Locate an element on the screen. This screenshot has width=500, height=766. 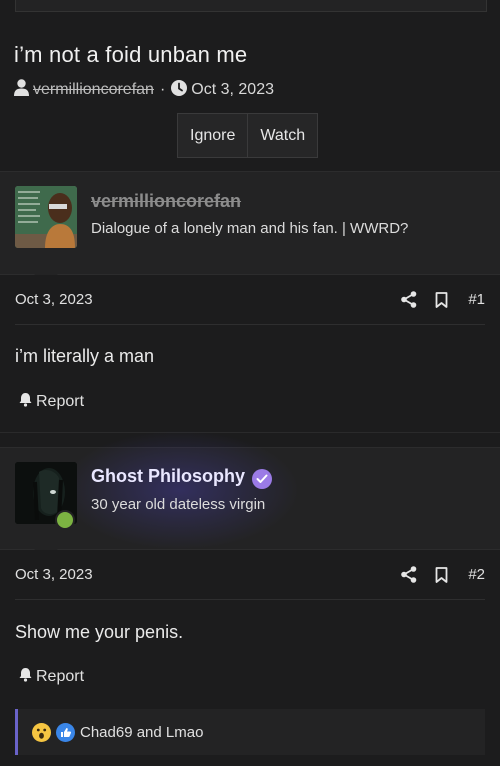
verified-badge-icon is located at coordinates (262, 479).